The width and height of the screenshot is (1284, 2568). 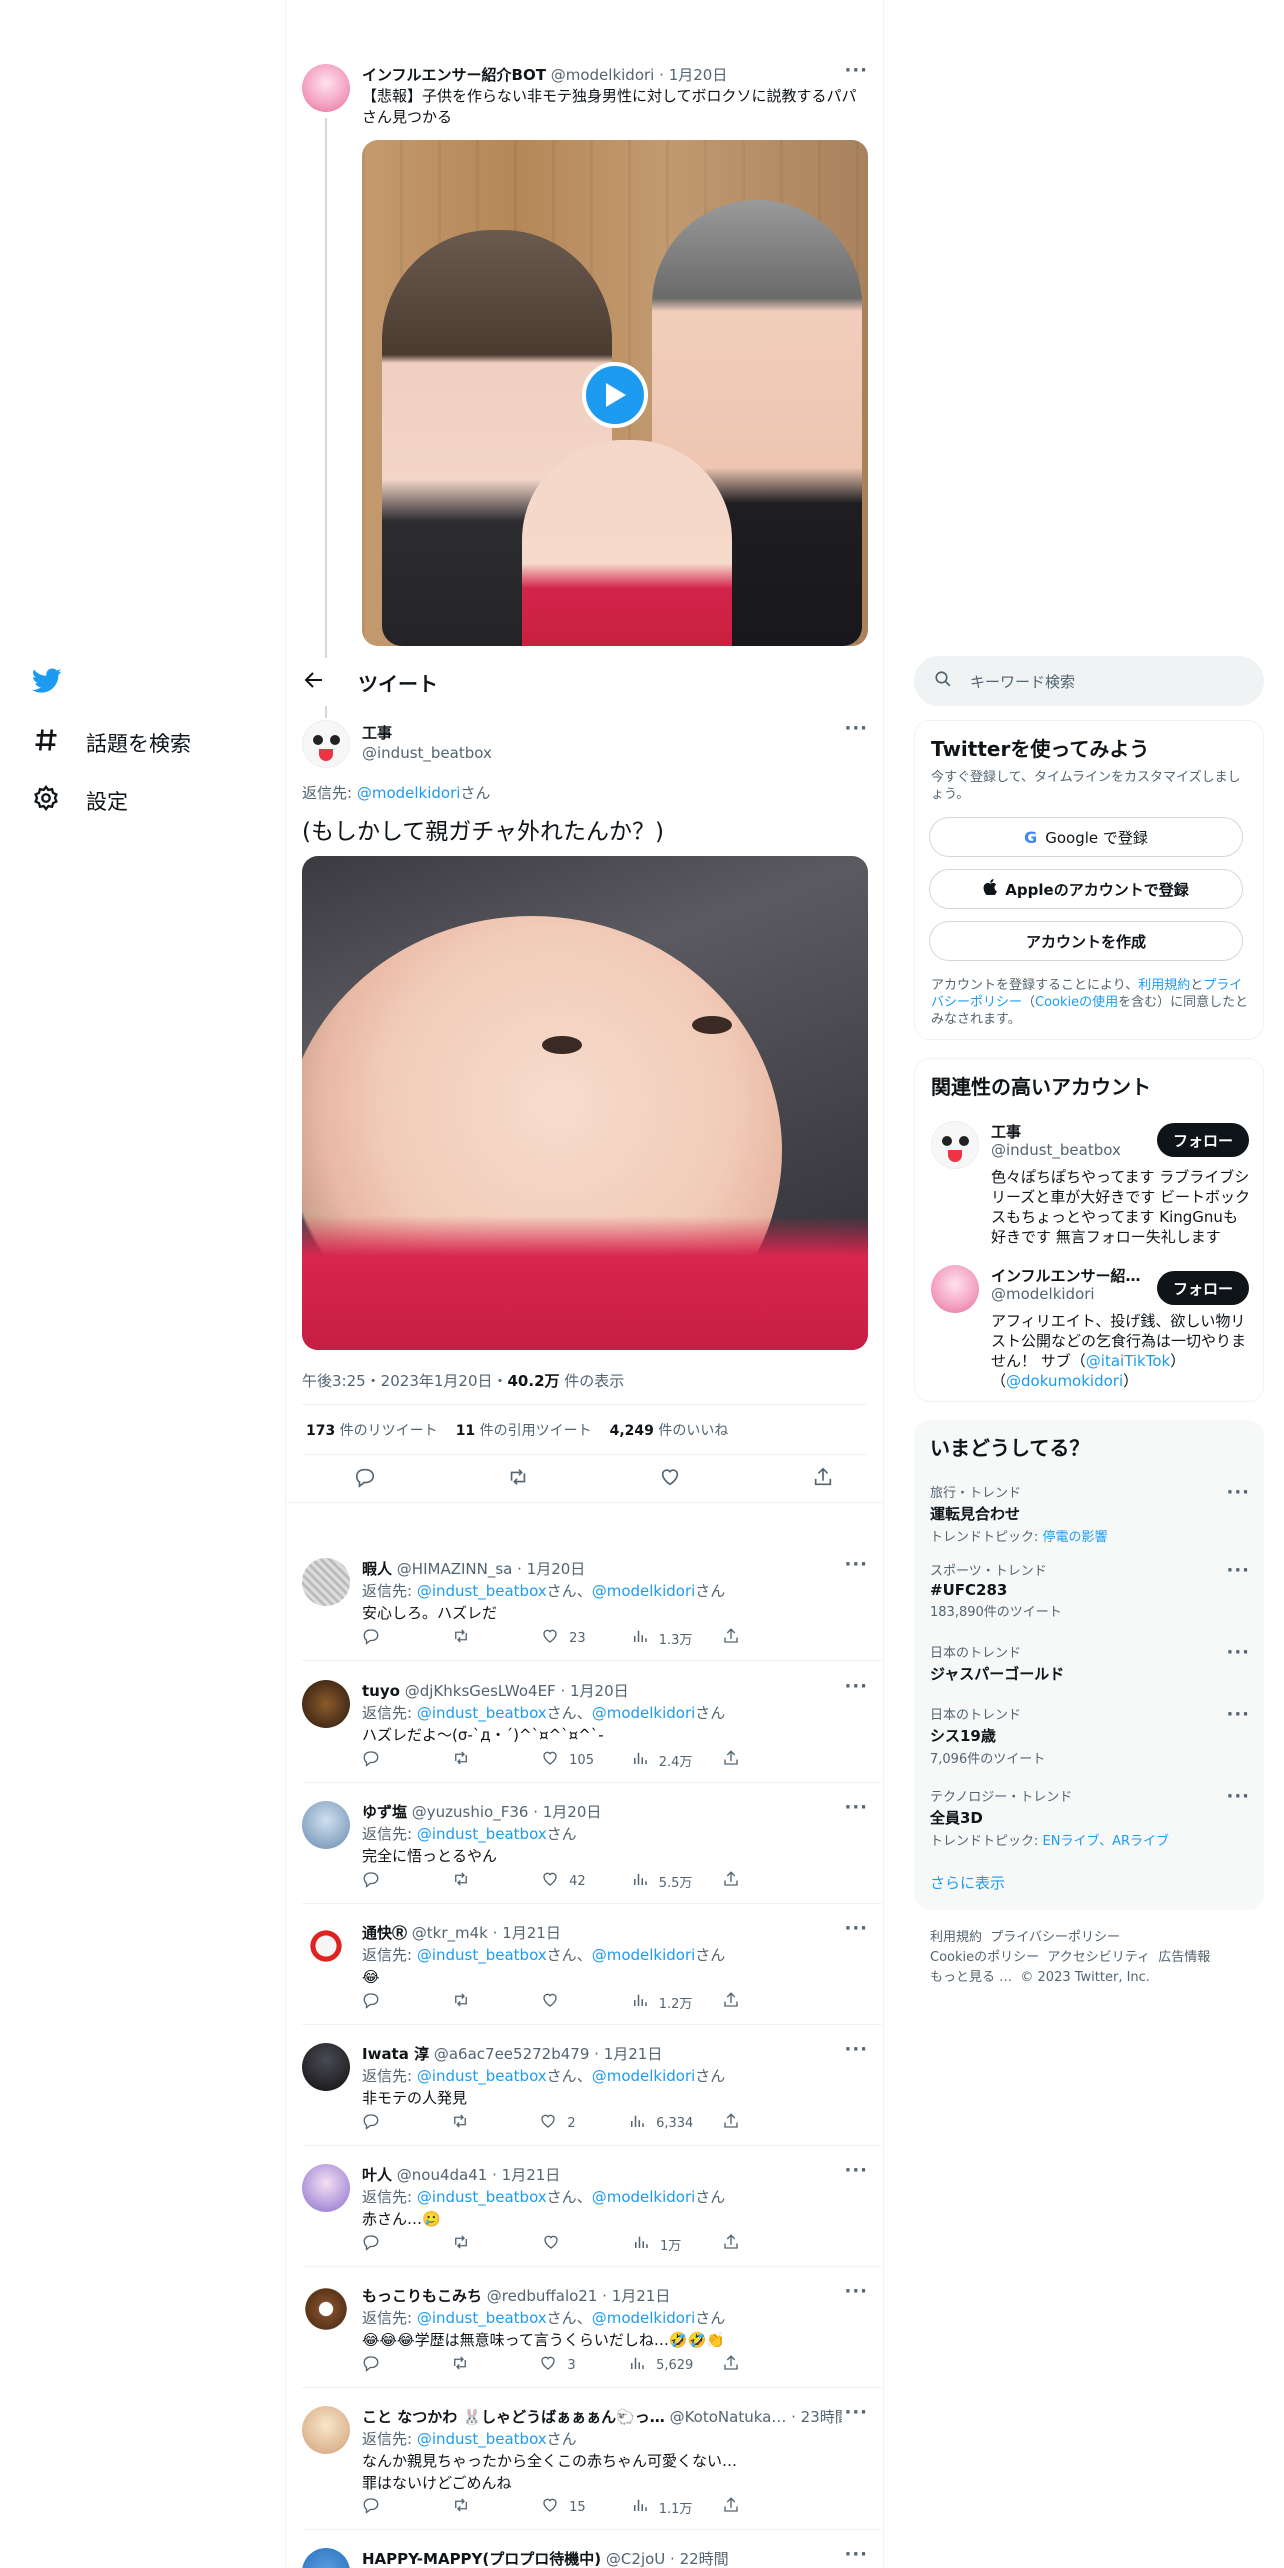 What do you see at coordinates (661, 2002) in the screenshot?
I see `views-button: 1.2万` at bounding box center [661, 2002].